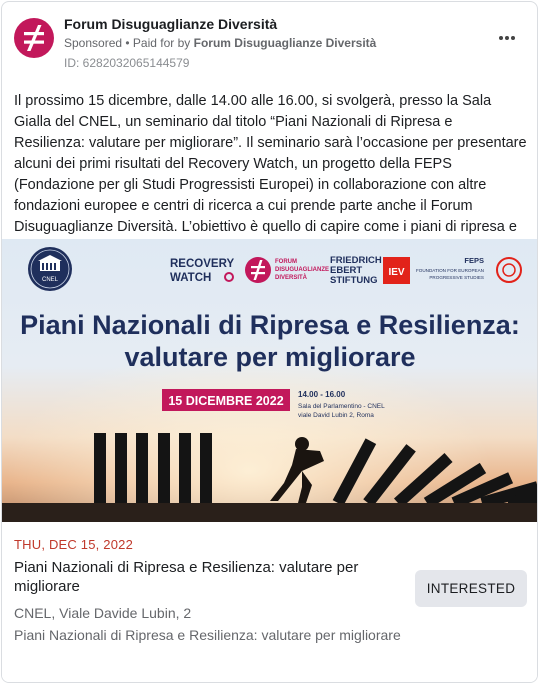 The width and height of the screenshot is (539, 686). What do you see at coordinates (302, 270) in the screenshot?
I see `forum-line2: DISUGUAGLIANZE` at bounding box center [302, 270].